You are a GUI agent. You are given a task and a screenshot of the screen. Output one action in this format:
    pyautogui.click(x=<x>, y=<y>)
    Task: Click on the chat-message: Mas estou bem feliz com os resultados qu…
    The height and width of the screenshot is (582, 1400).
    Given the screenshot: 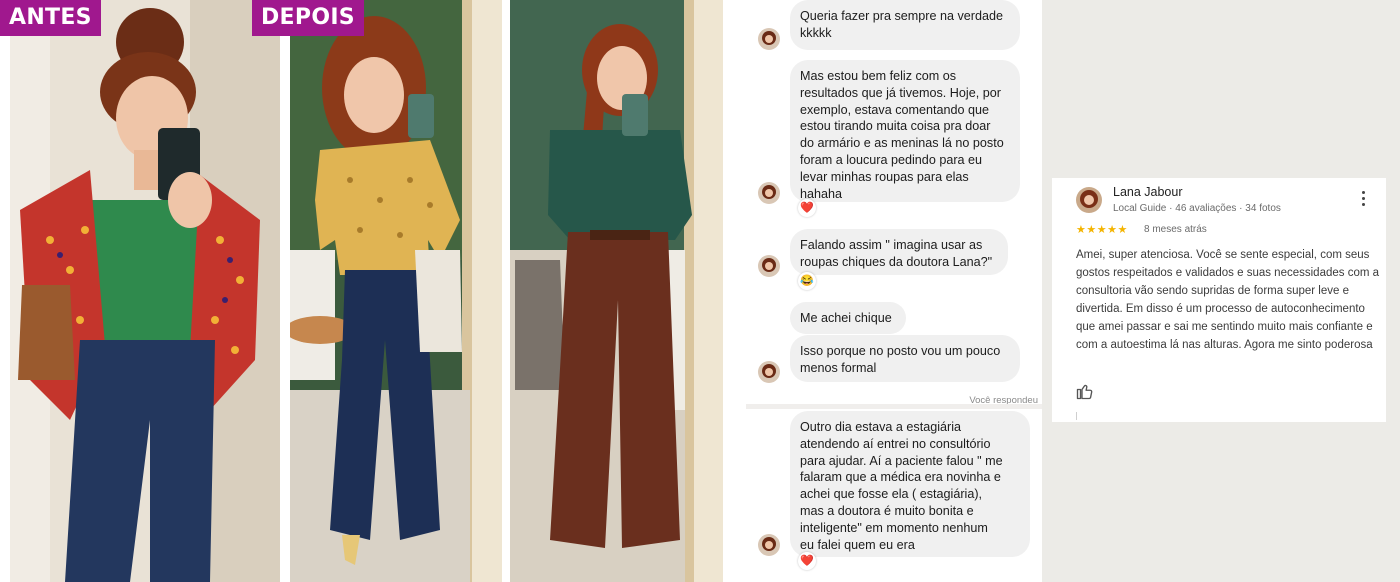 What is the action you would take?
    pyautogui.click(x=905, y=131)
    